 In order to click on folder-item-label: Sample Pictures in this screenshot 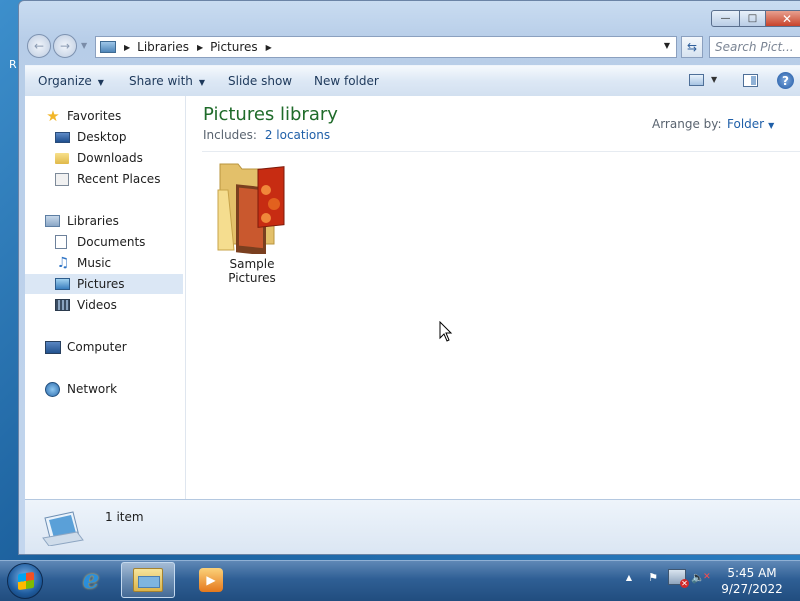, I will do `click(252, 271)`.